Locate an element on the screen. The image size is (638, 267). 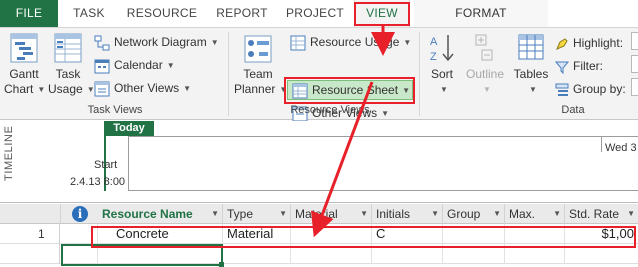
tables-icon is located at coordinates (531, 47).